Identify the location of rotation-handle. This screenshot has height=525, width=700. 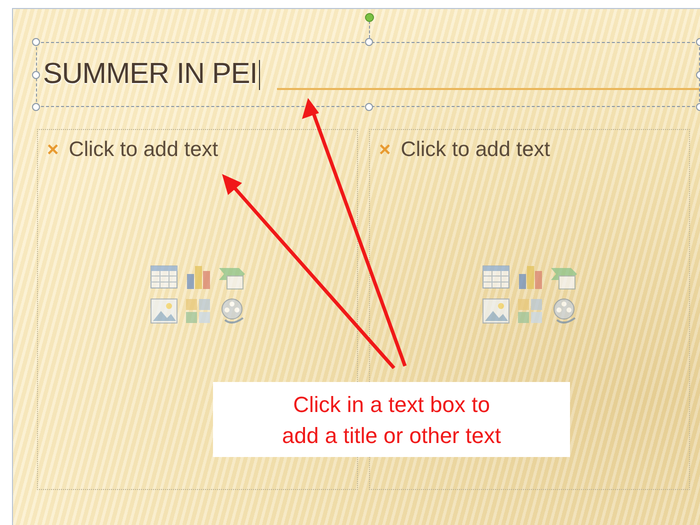
(369, 17).